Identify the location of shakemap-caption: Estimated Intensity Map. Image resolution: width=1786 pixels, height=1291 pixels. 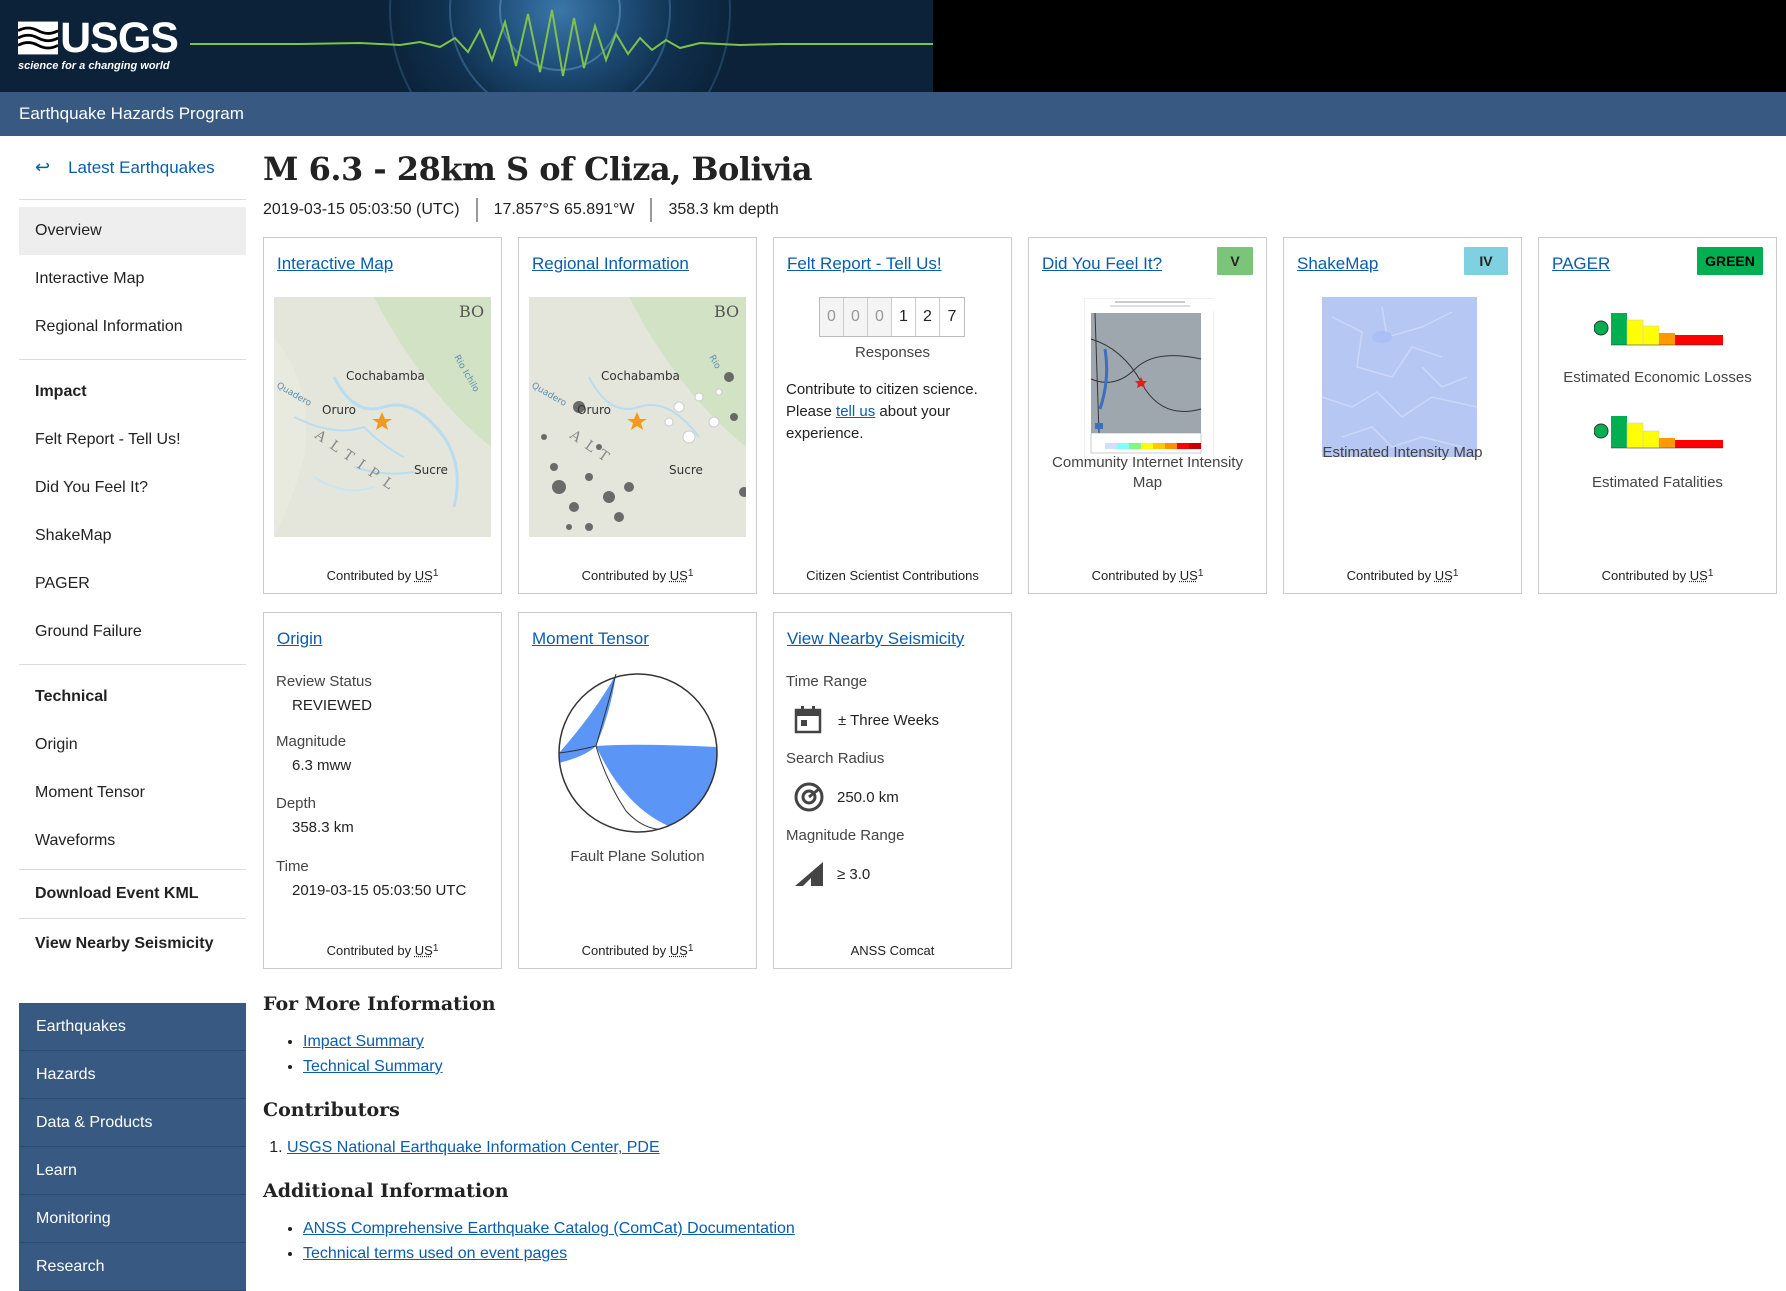
(1402, 452).